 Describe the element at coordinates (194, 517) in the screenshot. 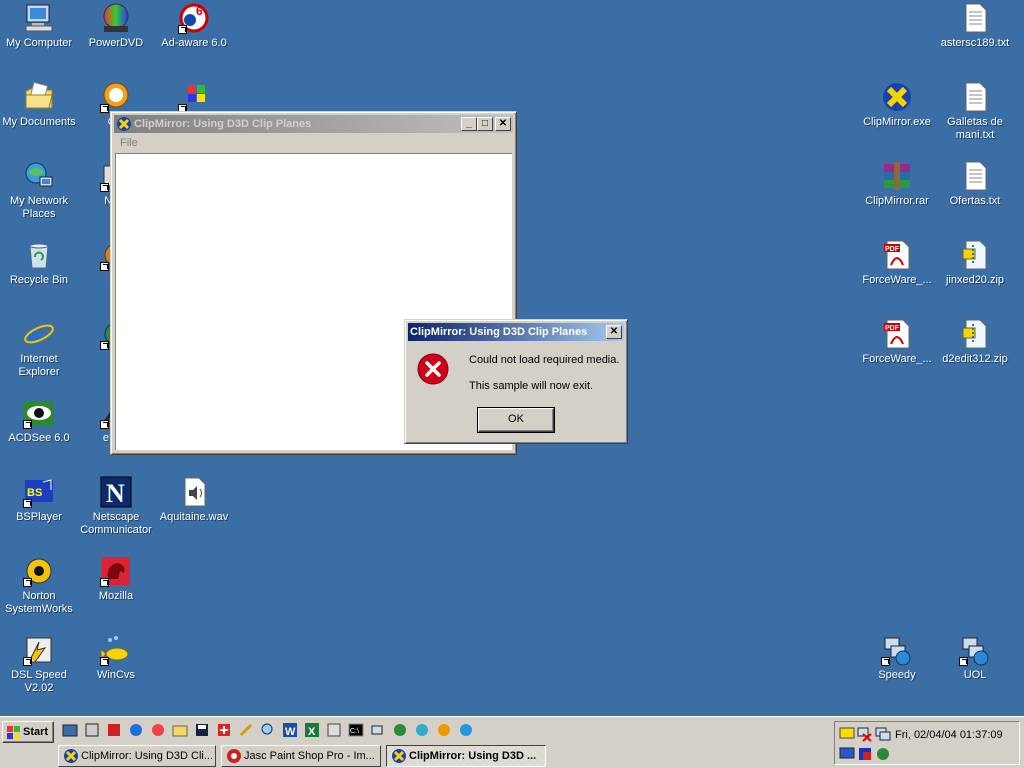

I see `desktop-icon-label: Aquitaine.wav` at that location.